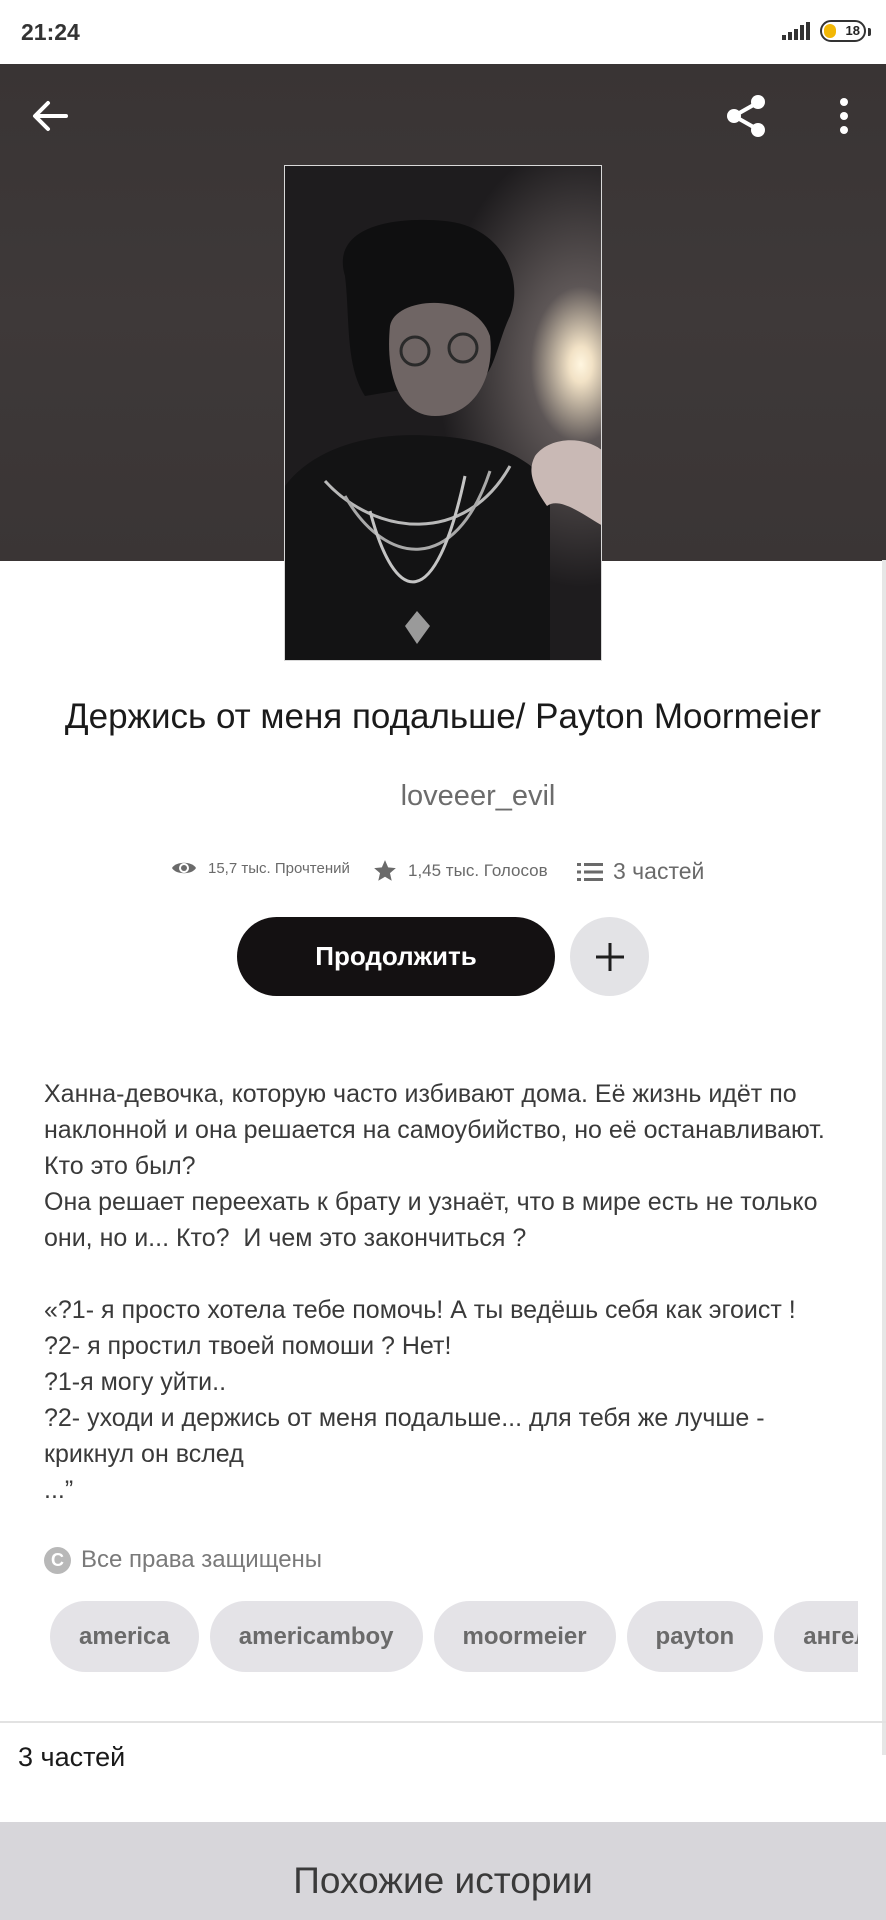 Image resolution: width=886 pixels, height=1920 pixels. I want to click on add-to-library-button, so click(609, 956).